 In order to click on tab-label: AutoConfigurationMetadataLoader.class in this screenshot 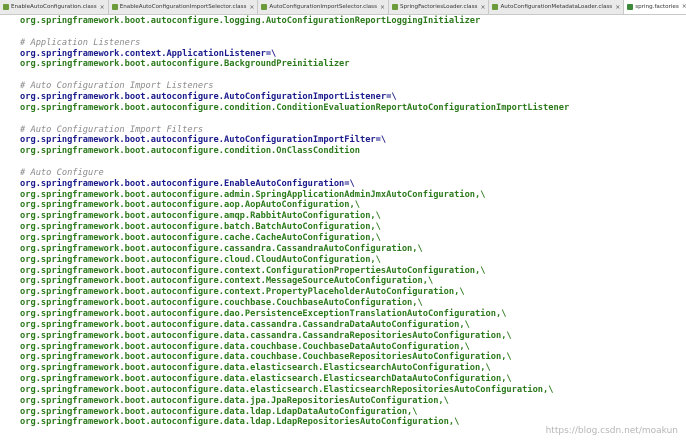, I will do `click(556, 7)`.